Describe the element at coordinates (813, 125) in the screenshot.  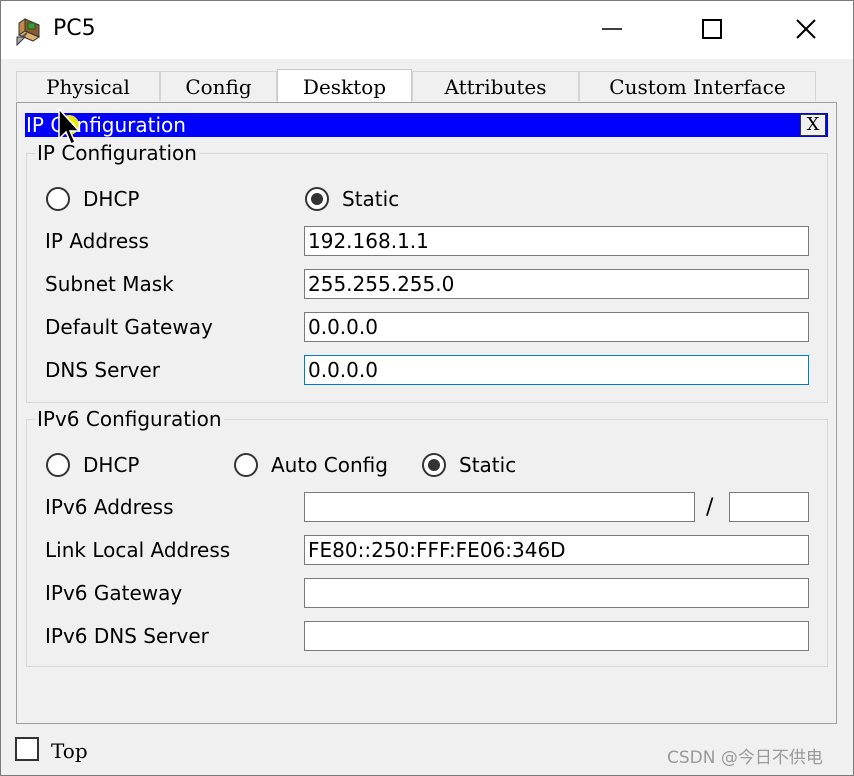
I see `panel-close-button: X` at that location.